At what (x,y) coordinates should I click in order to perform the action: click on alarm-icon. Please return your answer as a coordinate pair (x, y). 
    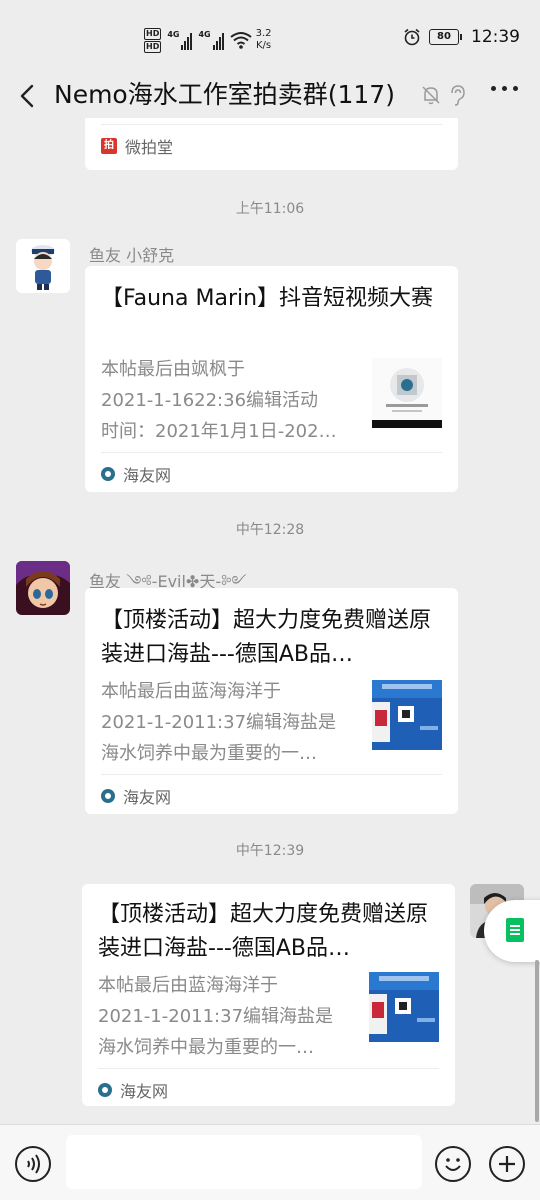
    Looking at the image, I should click on (412, 37).